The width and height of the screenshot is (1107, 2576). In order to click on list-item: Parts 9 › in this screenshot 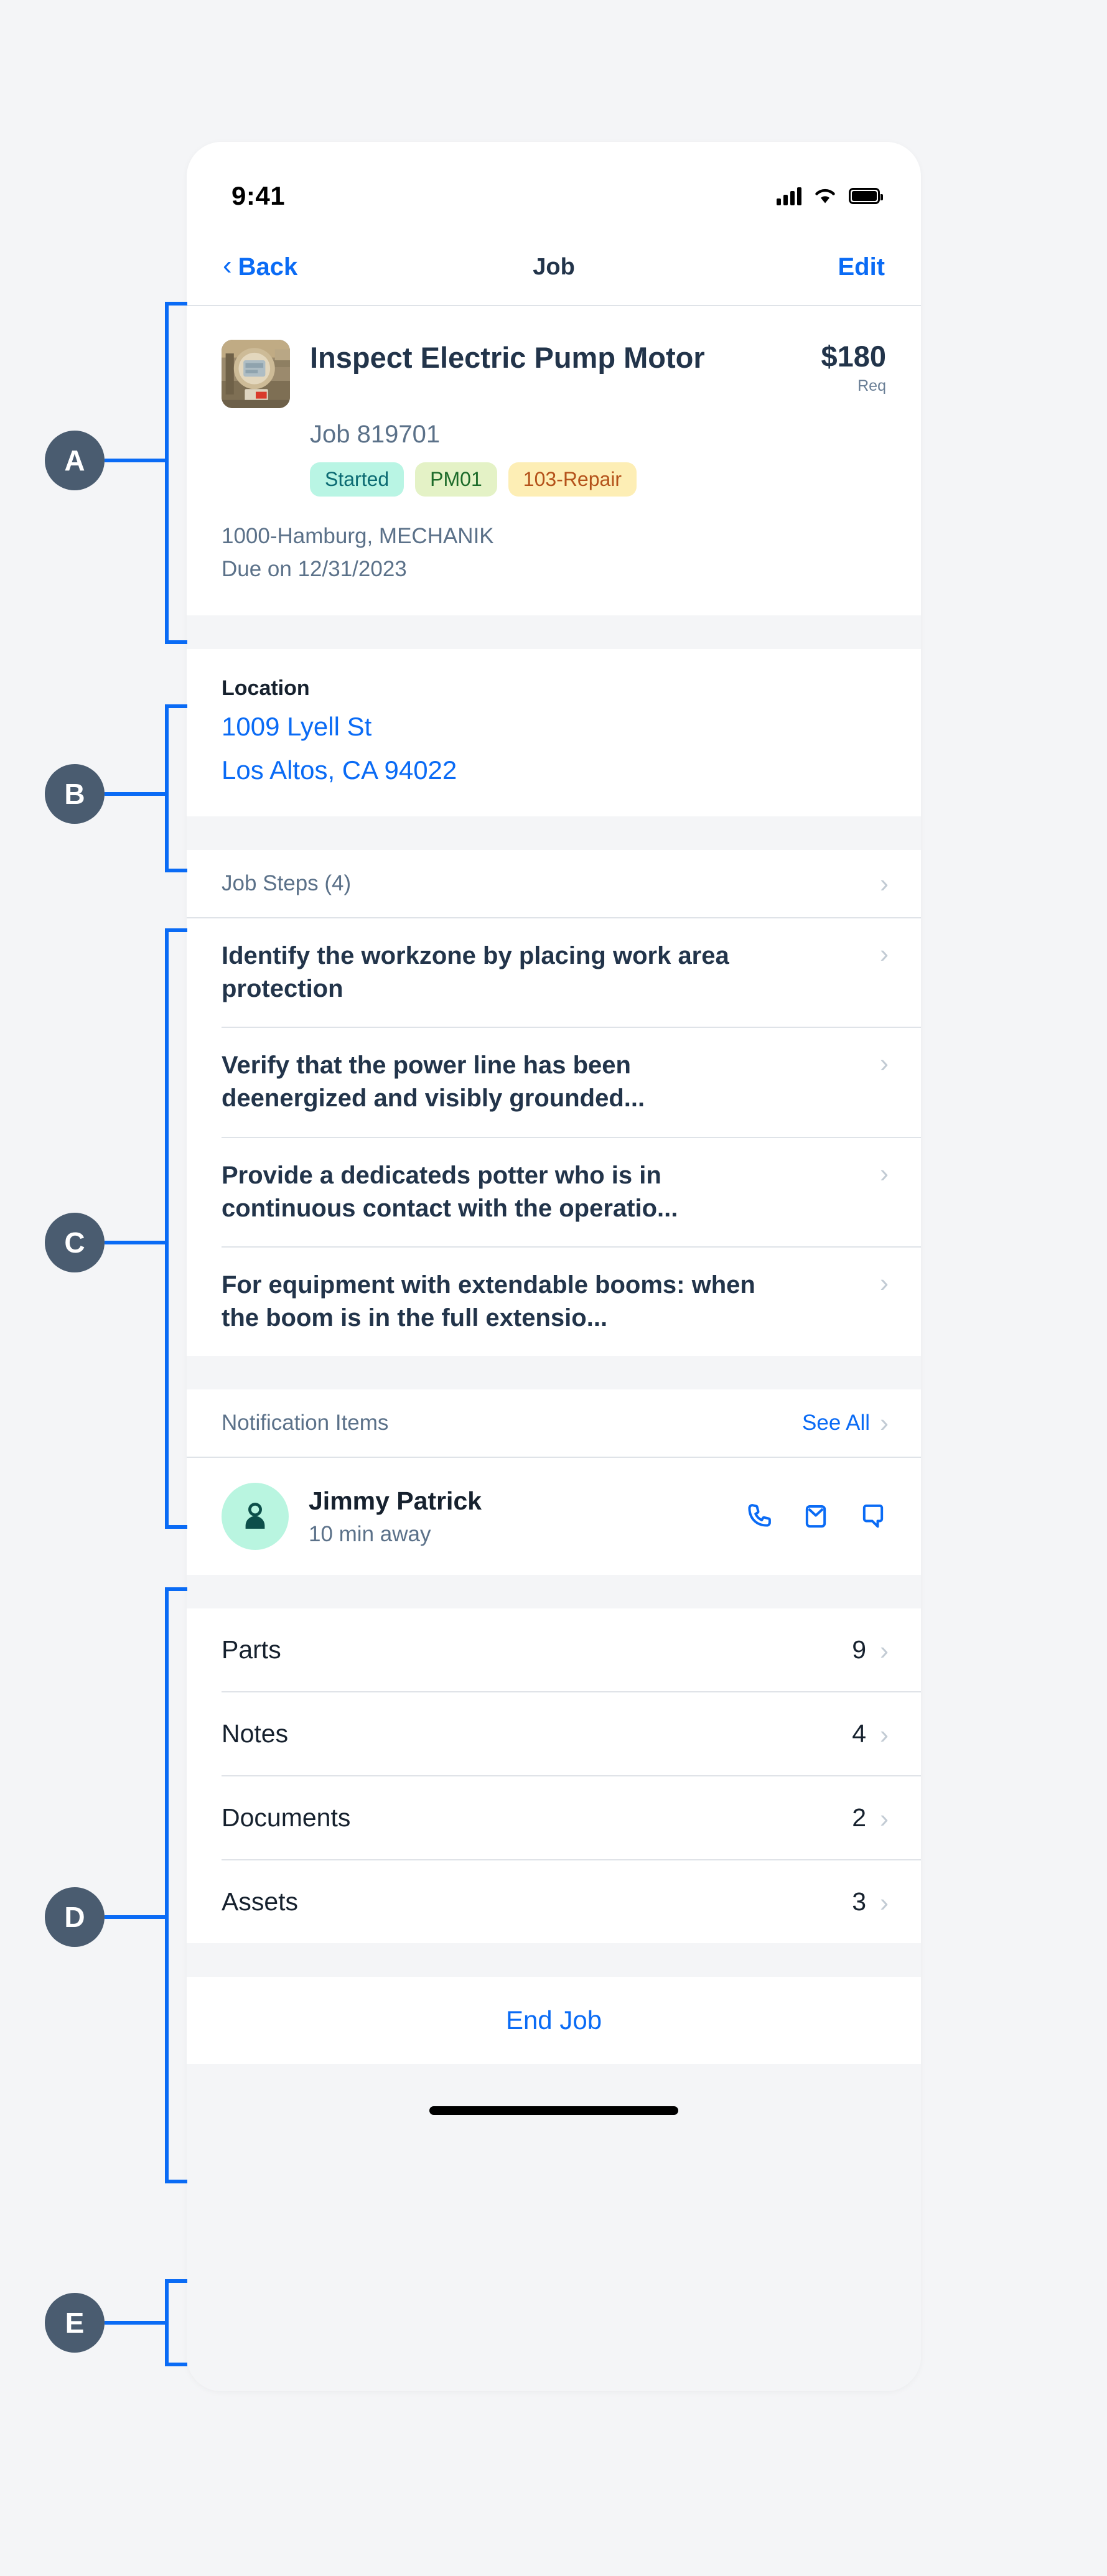, I will do `click(554, 1650)`.